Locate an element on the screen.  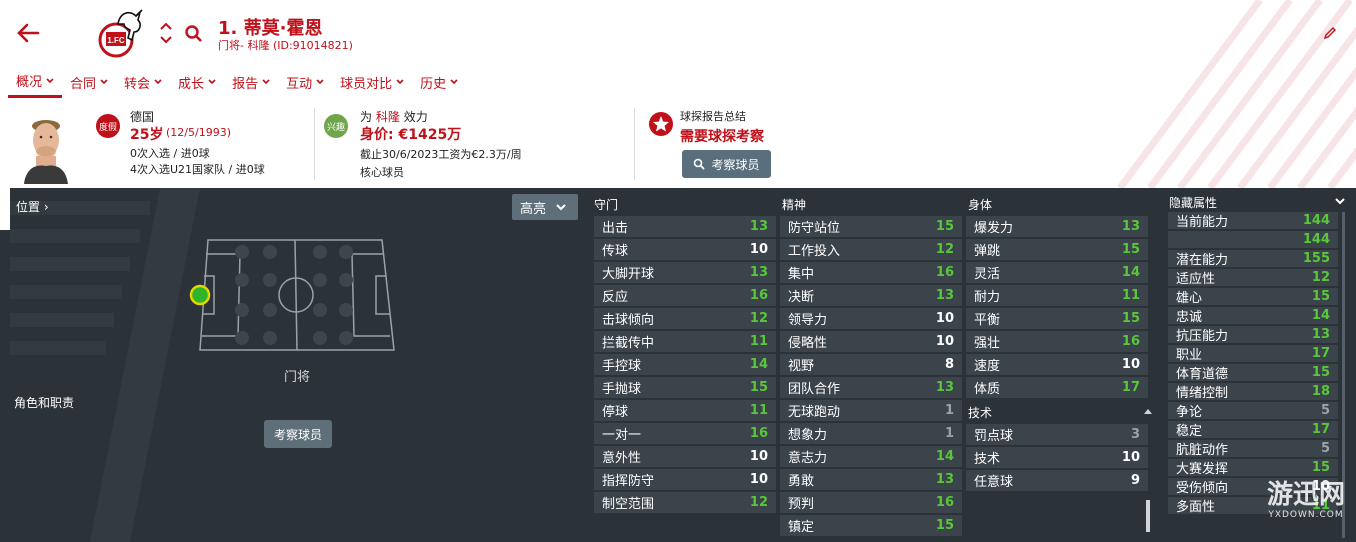
nav-tab: 成长 is located at coordinates (197, 82).